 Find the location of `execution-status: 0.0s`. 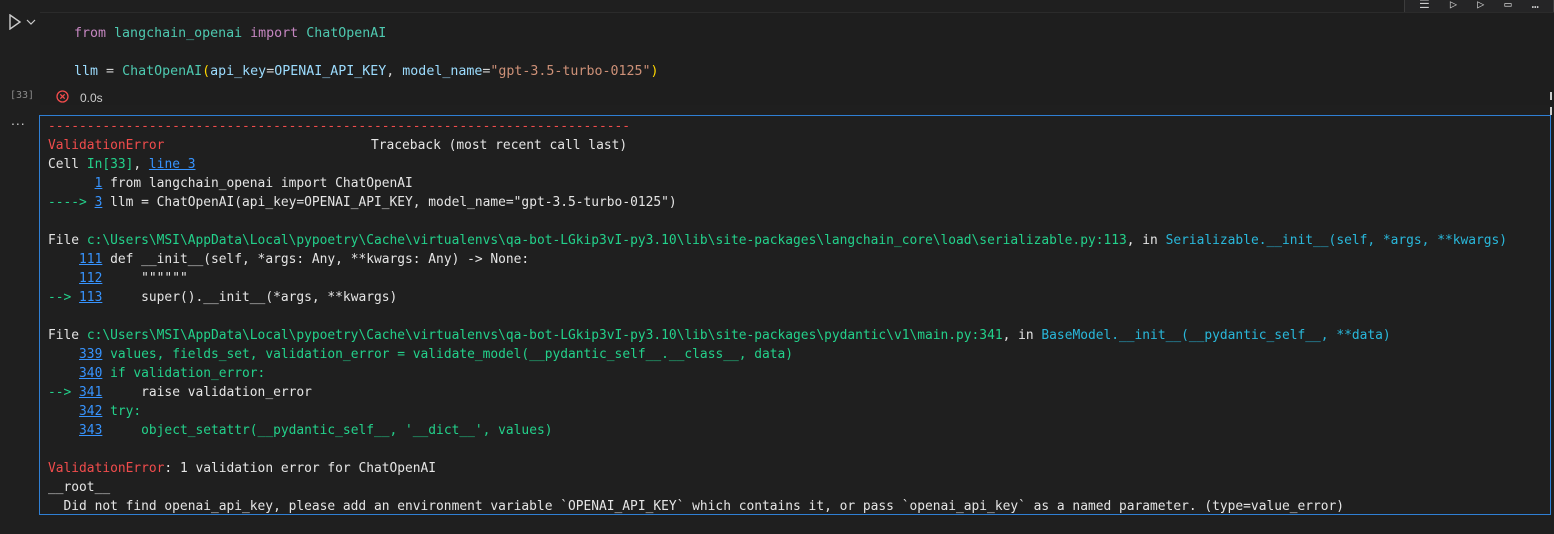

execution-status: 0.0s is located at coordinates (79, 97).